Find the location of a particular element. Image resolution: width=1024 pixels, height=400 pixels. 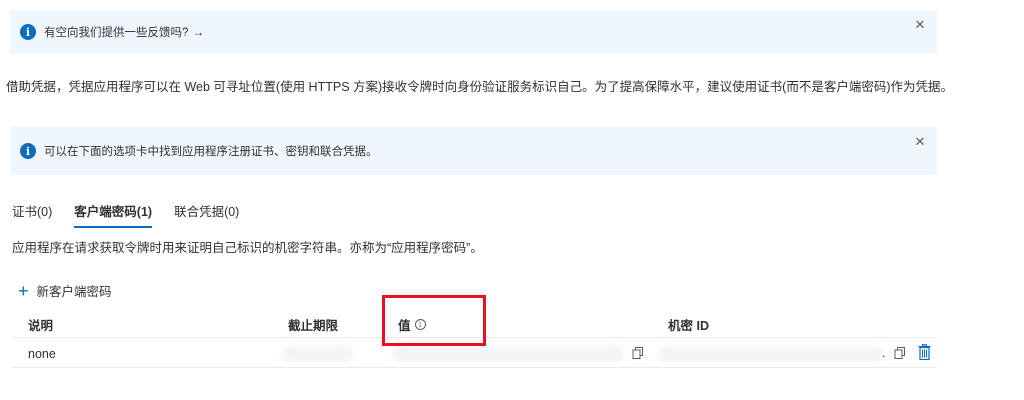

secret-description: none is located at coordinates (42, 354).